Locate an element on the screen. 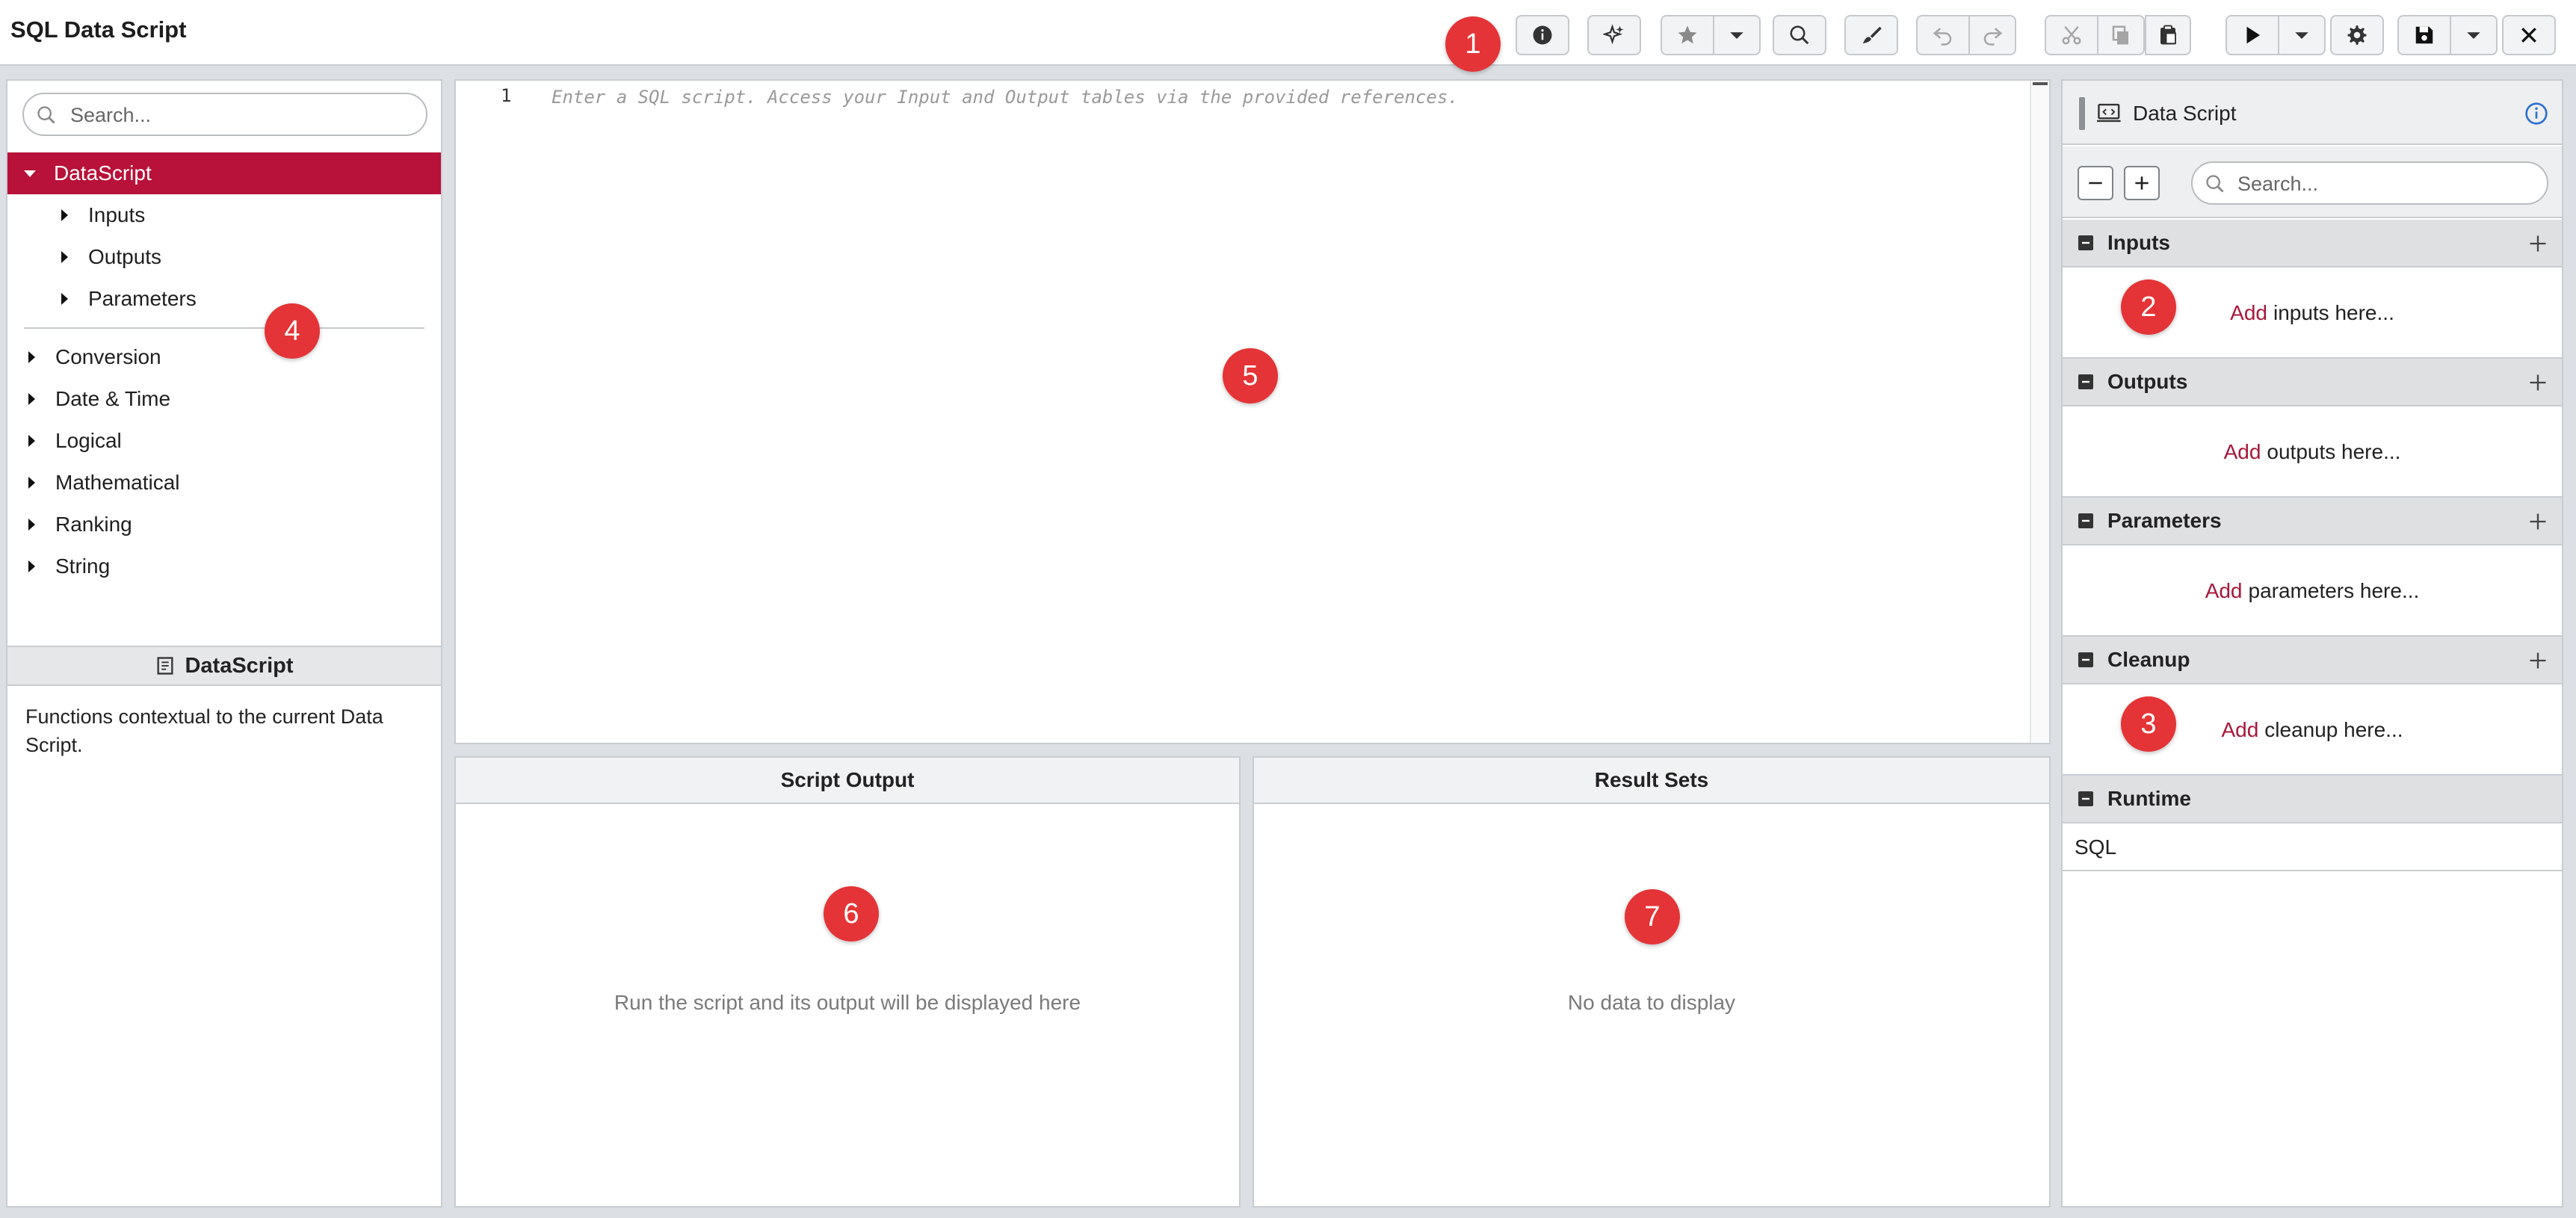  plus-icon is located at coordinates (2142, 183).